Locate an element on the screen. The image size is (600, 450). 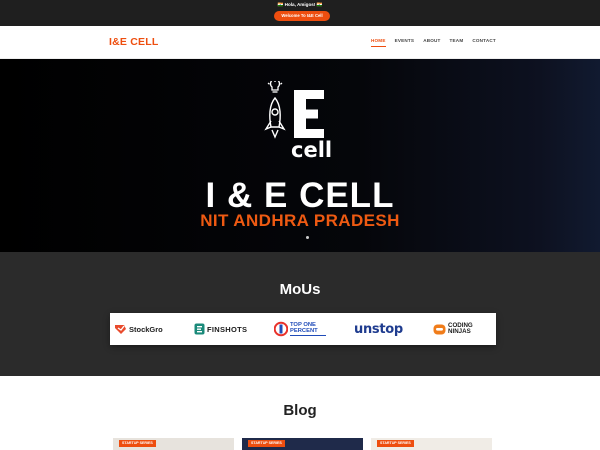
partner-name: FINSHOTS is located at coordinates (227, 329).